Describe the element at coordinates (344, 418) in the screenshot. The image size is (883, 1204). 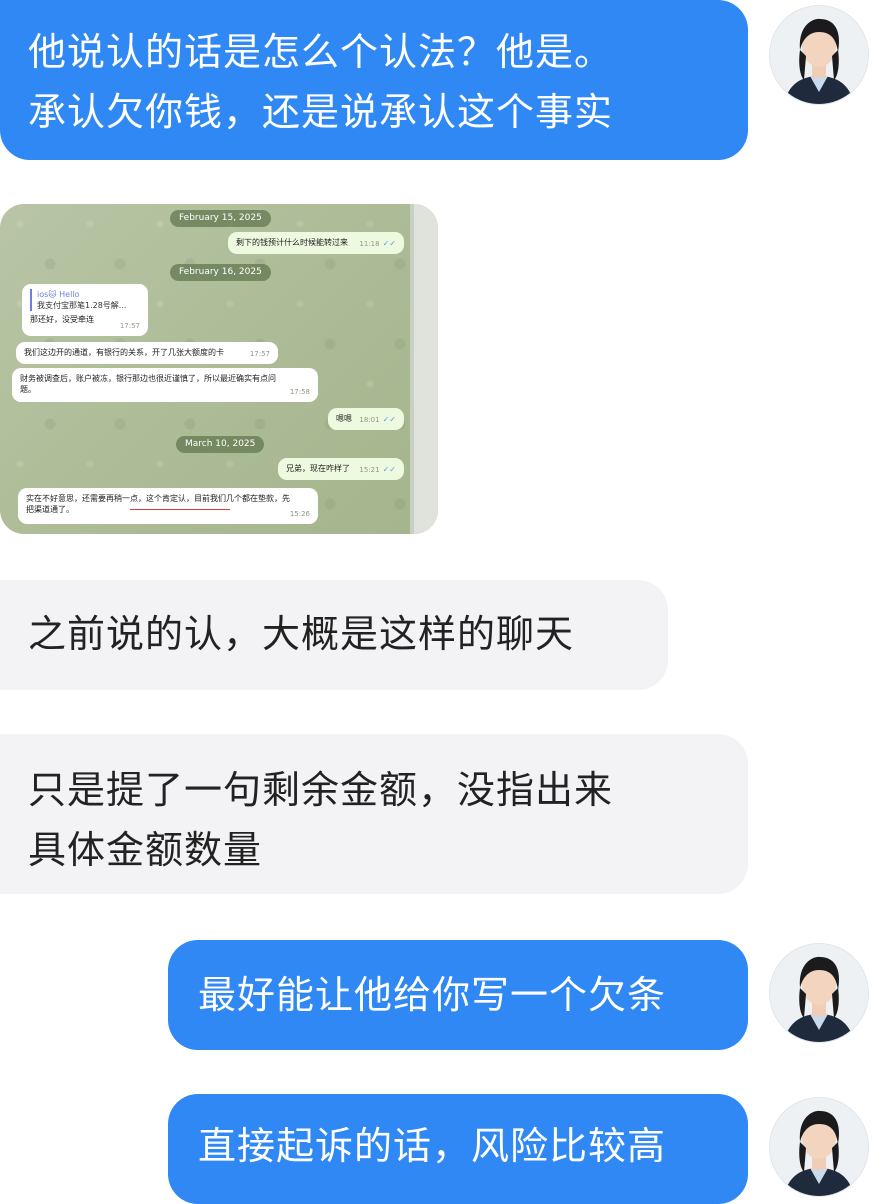
I see `chat-message-text: 嗯嗯` at that location.